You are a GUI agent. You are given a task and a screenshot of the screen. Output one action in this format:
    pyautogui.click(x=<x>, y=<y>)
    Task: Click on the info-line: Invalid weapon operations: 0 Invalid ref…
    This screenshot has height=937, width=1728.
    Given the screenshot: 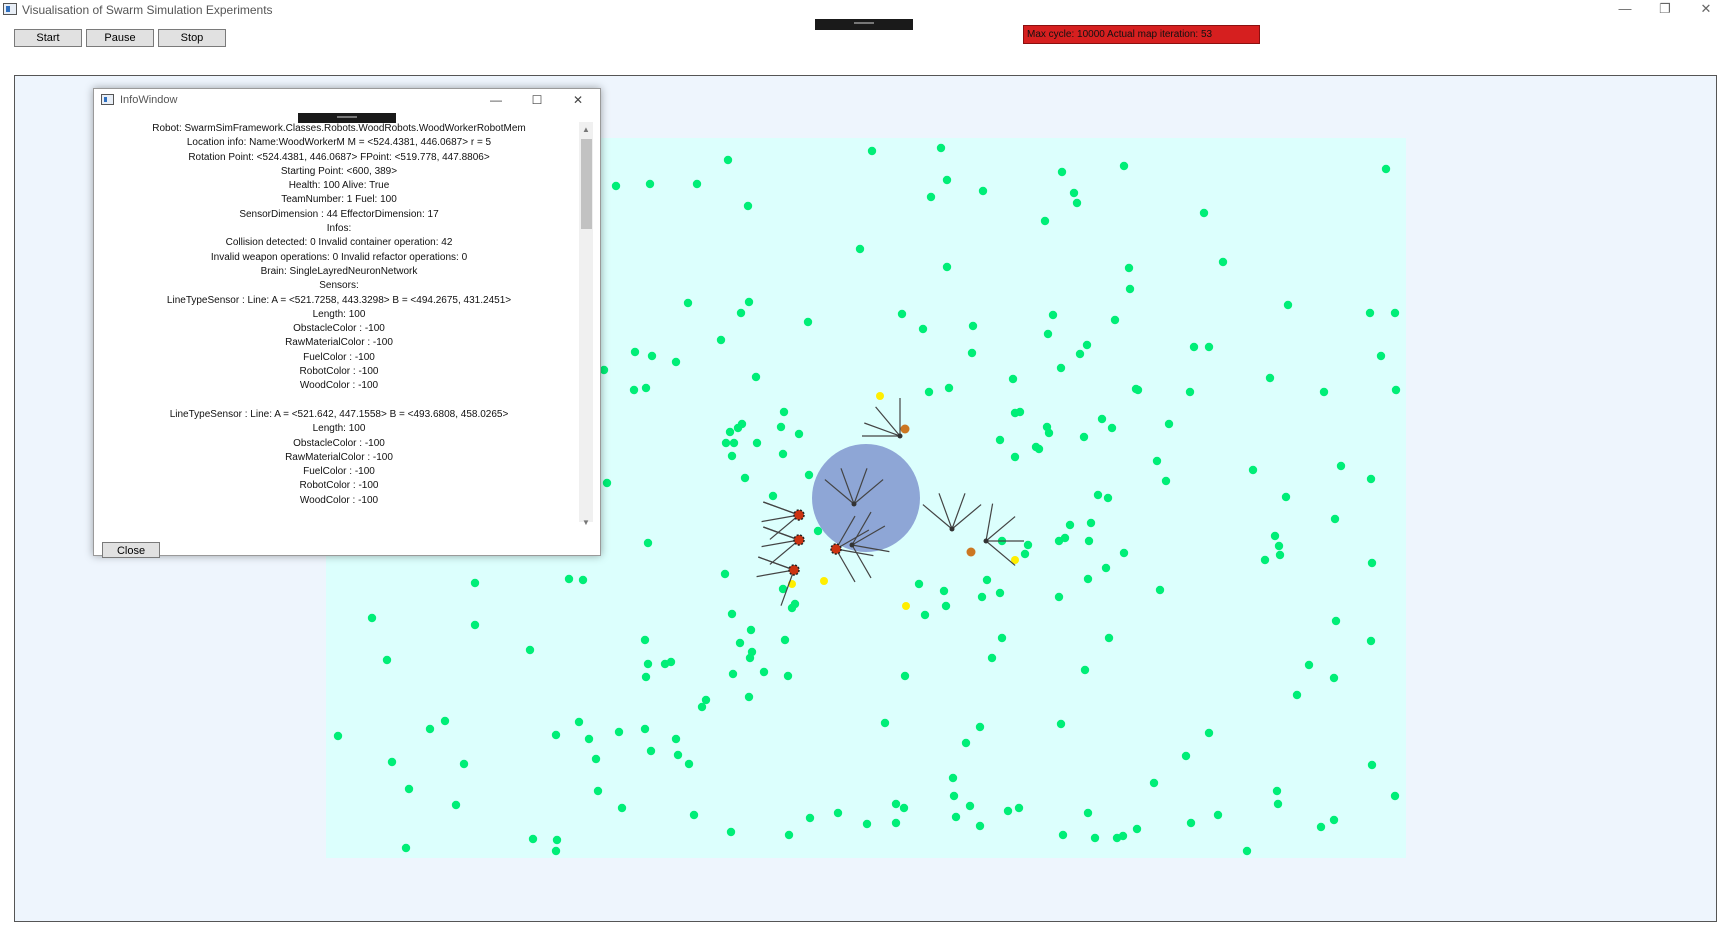 What is the action you would take?
    pyautogui.click(x=339, y=257)
    